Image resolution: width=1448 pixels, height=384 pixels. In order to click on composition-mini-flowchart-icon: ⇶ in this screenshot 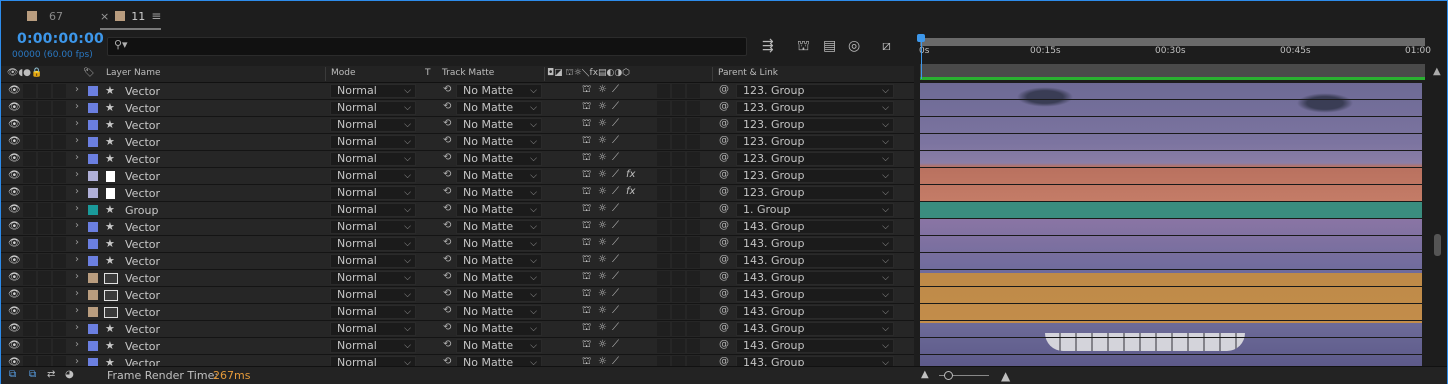, I will do `click(768, 46)`.